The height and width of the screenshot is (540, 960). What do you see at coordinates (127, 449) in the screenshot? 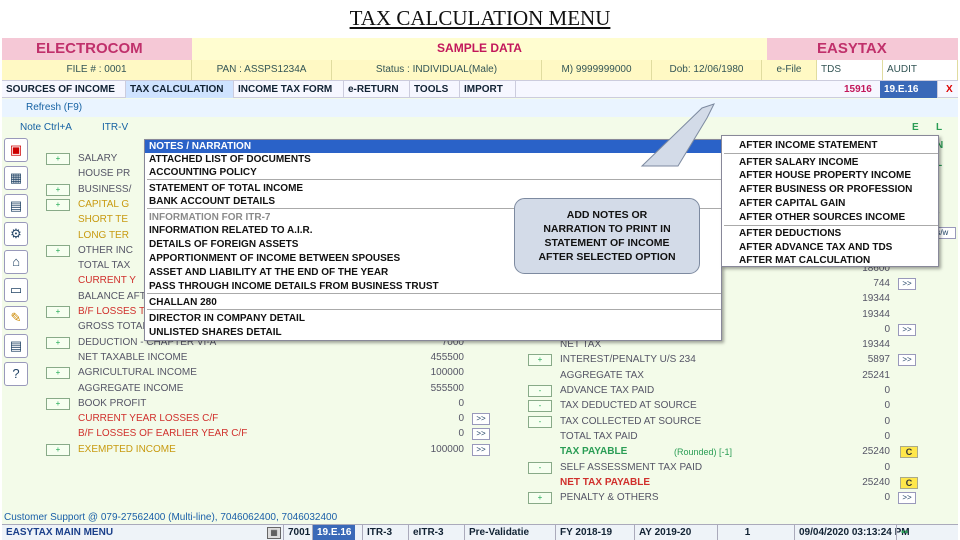
I see `income-label: EXEMPTED INCOME` at bounding box center [127, 449].